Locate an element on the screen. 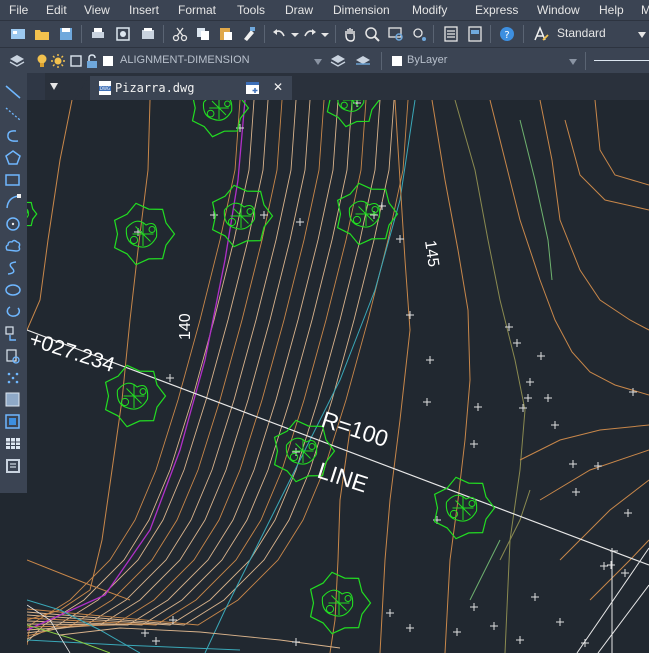  zoom-window-icon is located at coordinates (396, 34).